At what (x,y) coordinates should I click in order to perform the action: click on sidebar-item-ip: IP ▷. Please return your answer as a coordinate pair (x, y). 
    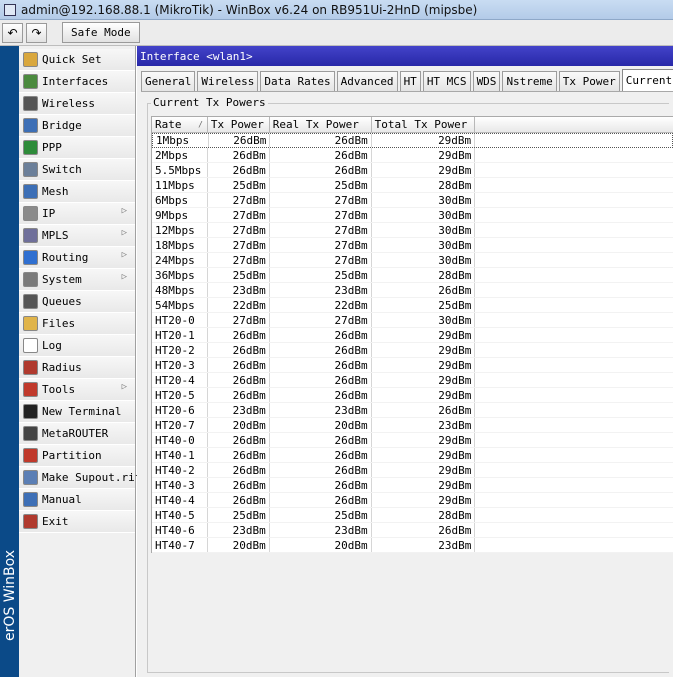
    Looking at the image, I should click on (77, 214).